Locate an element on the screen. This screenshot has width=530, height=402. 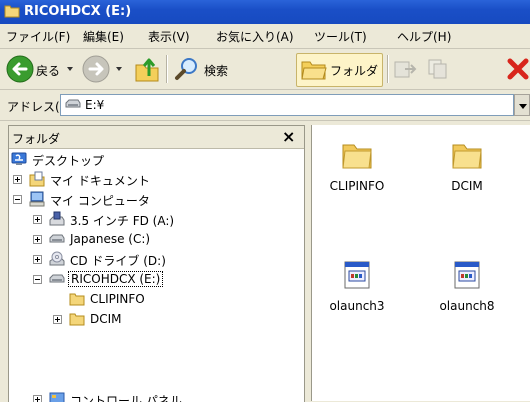
address-input: E:¥ is located at coordinates (287, 105).